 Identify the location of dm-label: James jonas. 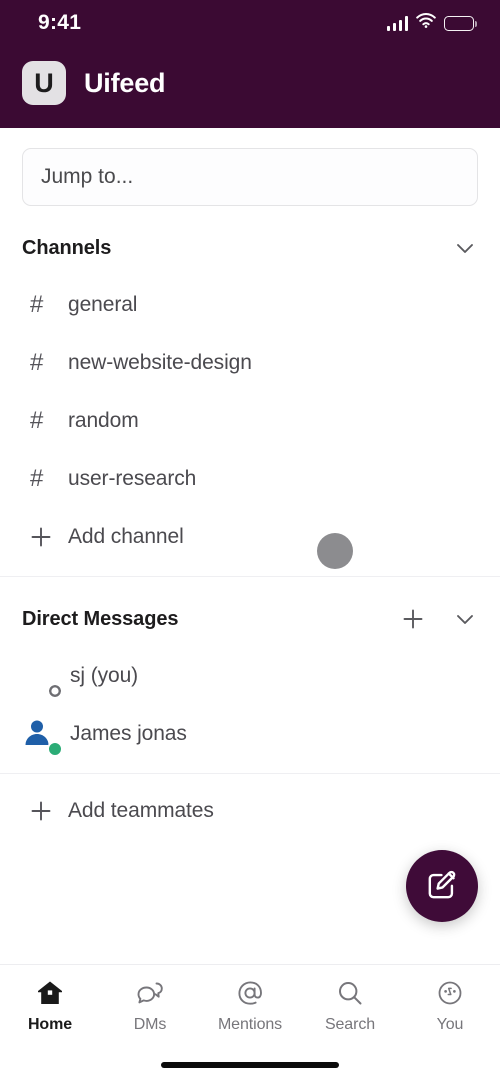
(128, 733).